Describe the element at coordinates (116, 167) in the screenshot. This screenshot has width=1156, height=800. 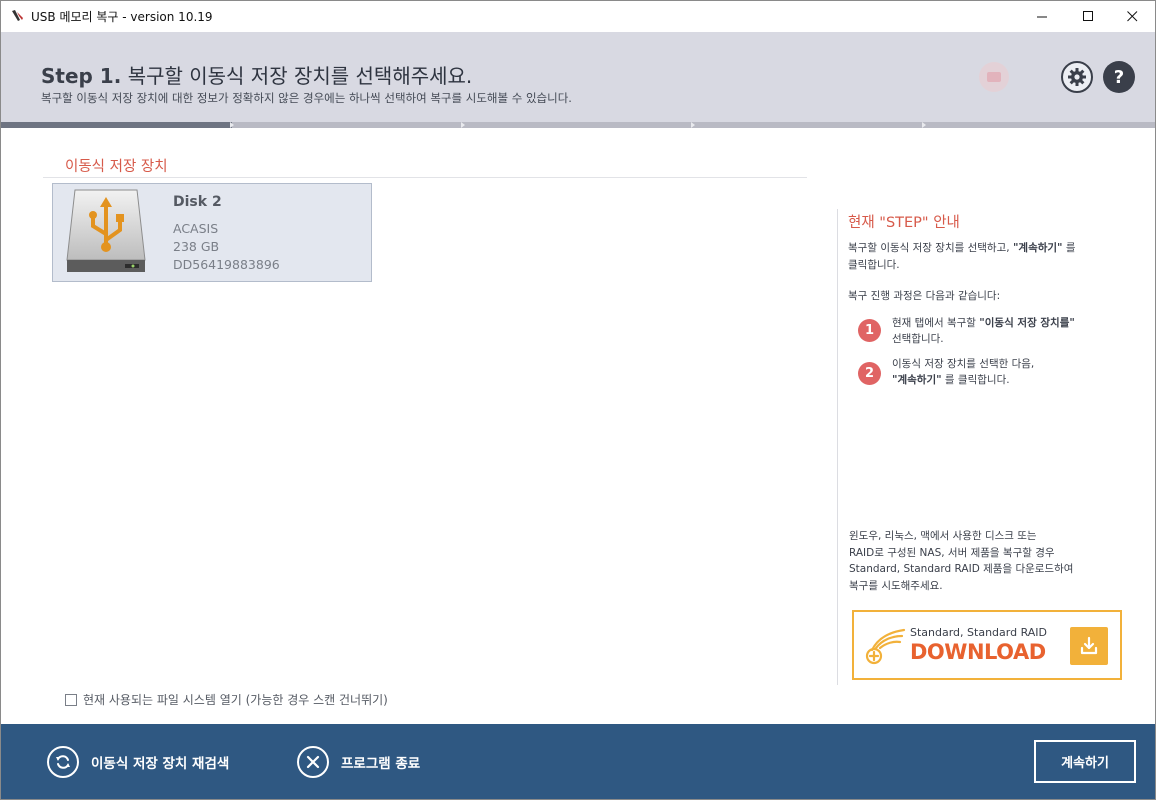
I see `device-section-title: 이동식 저장 장치` at that location.